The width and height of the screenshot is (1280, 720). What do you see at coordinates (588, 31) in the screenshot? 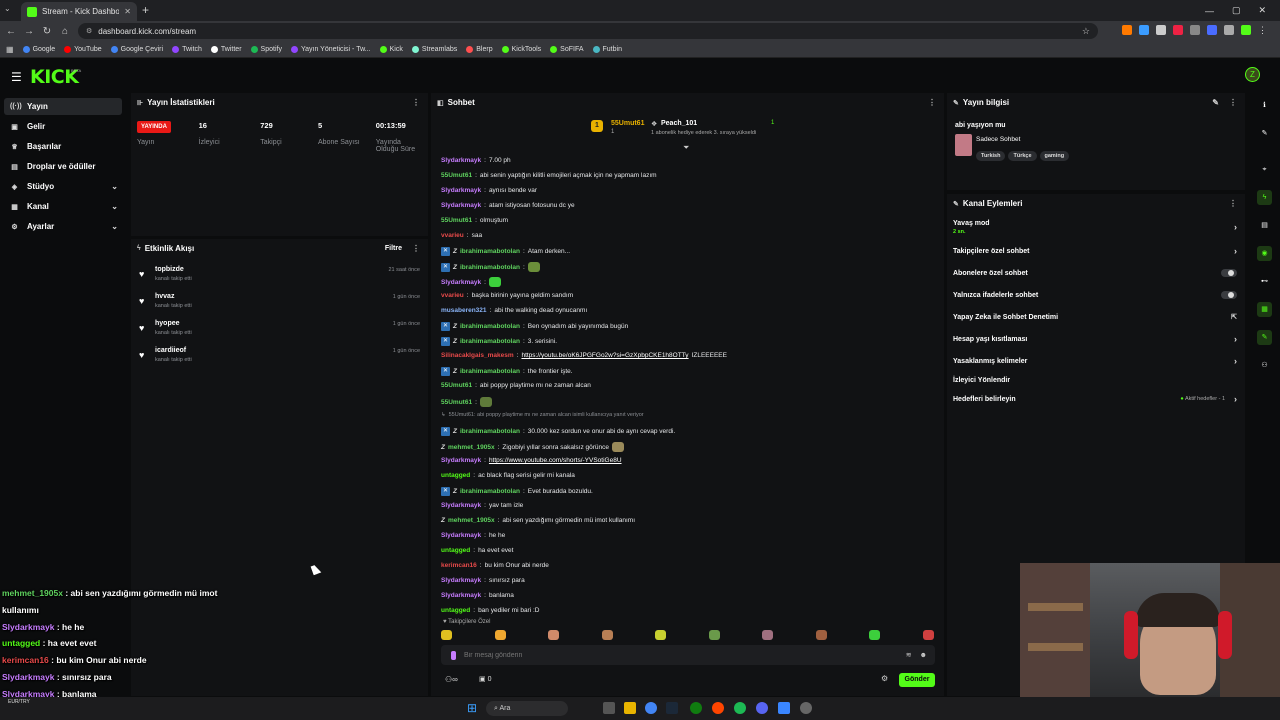
I see `url-field: ⚙ dashboard.kick.com/stream ☆` at bounding box center [588, 31].